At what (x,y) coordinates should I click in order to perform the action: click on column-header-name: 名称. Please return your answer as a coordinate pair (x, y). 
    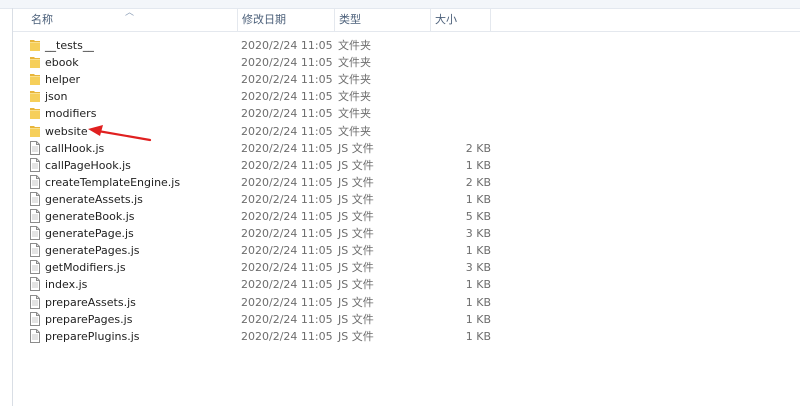
    Looking at the image, I should click on (132, 20).